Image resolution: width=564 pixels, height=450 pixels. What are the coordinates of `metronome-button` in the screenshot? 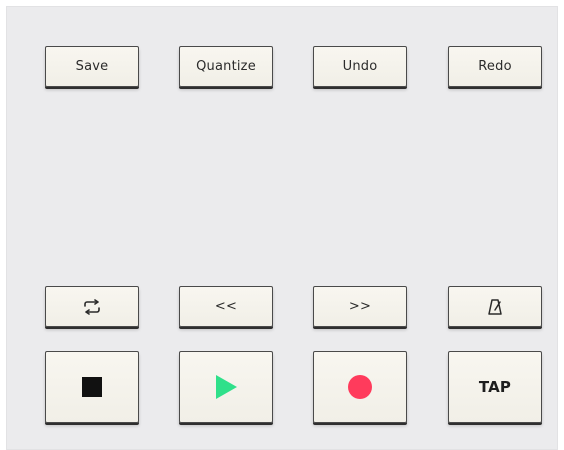 It's located at (495, 306).